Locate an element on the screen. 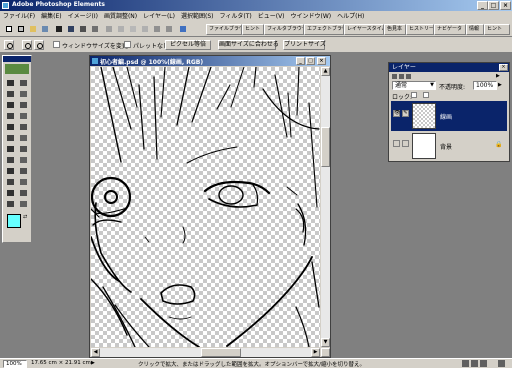 Image resolution: width=512 pixels, height=368 pixels. hand-tool is located at coordinates (24, 94).